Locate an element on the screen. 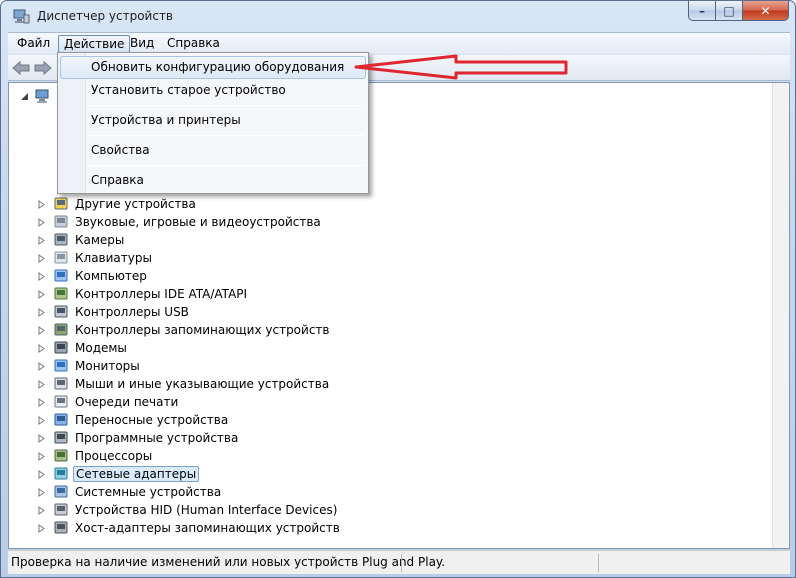 This screenshot has width=796, height=578. menu-item-help: Справка is located at coordinates (213, 180).